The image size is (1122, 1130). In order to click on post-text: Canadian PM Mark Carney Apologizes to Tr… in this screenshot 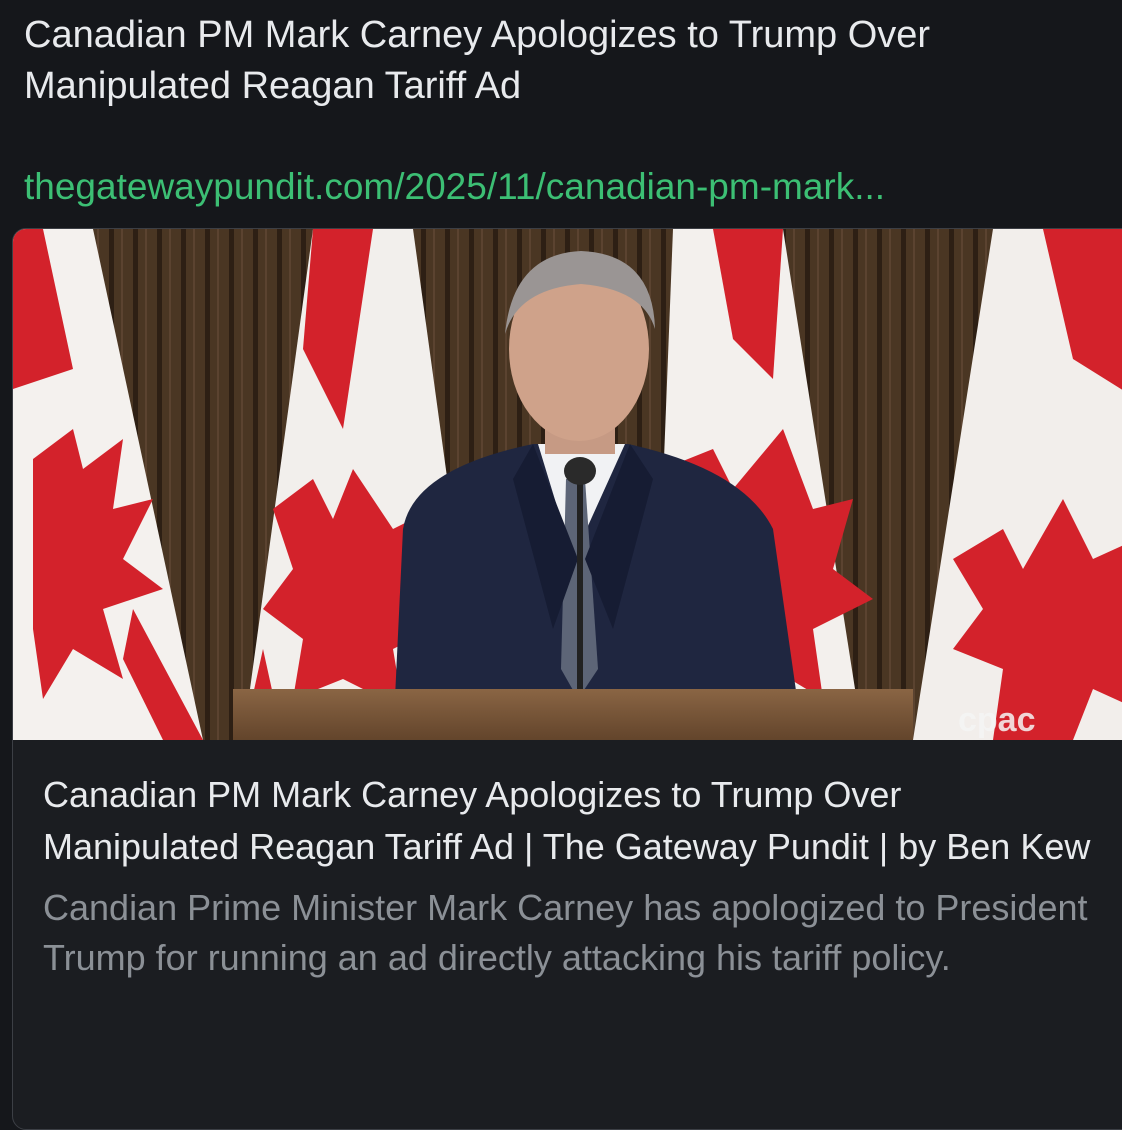, I will do `click(477, 60)`.